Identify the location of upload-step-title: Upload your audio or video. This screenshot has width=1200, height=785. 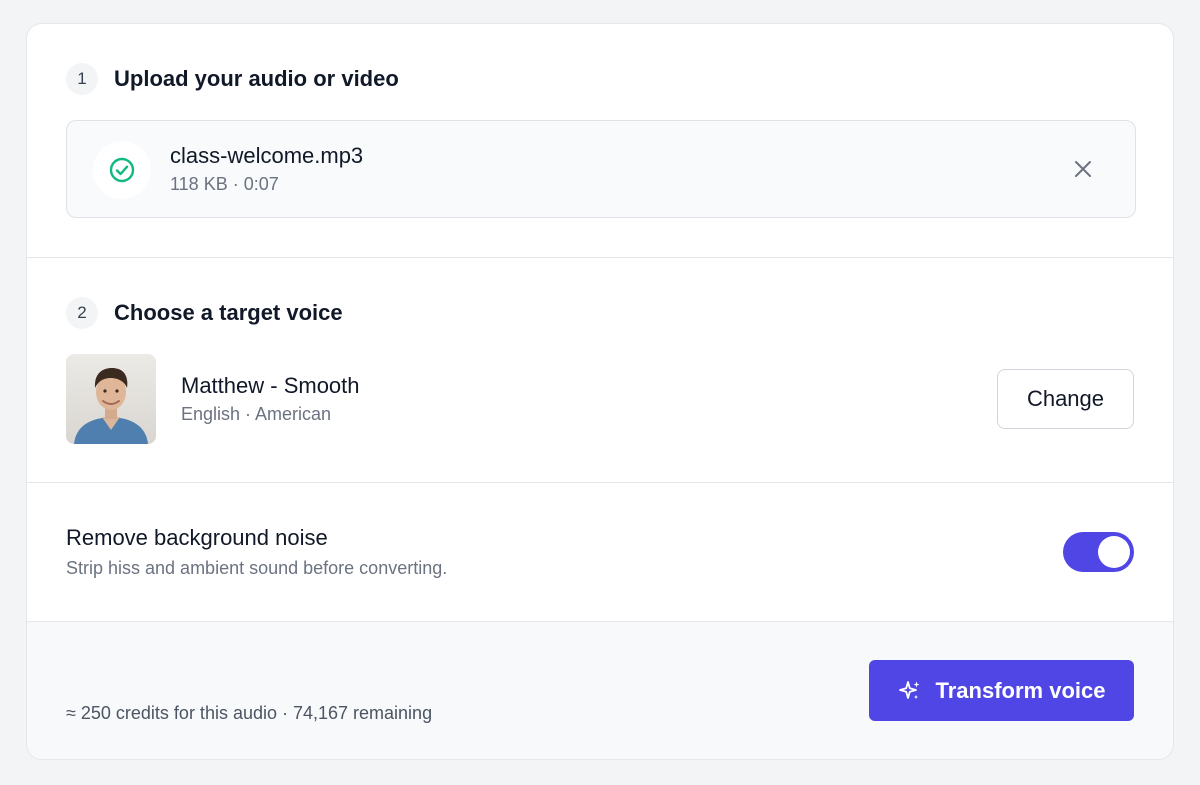
(256, 78).